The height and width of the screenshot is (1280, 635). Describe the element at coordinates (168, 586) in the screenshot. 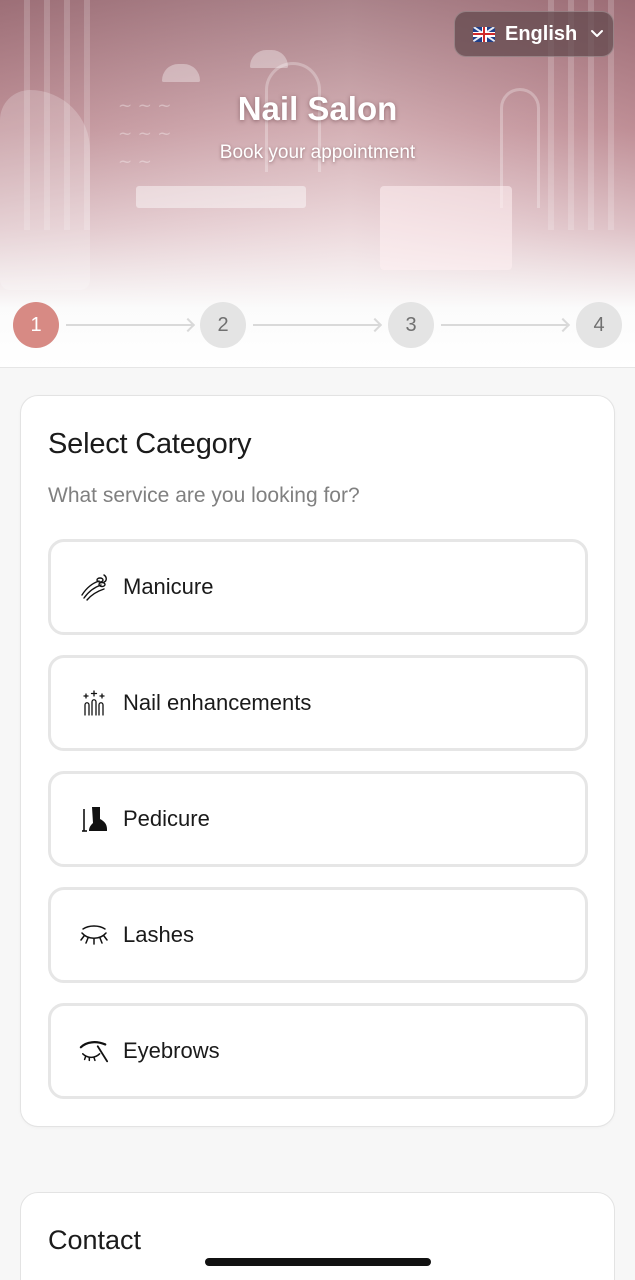

I see `category-label: Manicure` at that location.